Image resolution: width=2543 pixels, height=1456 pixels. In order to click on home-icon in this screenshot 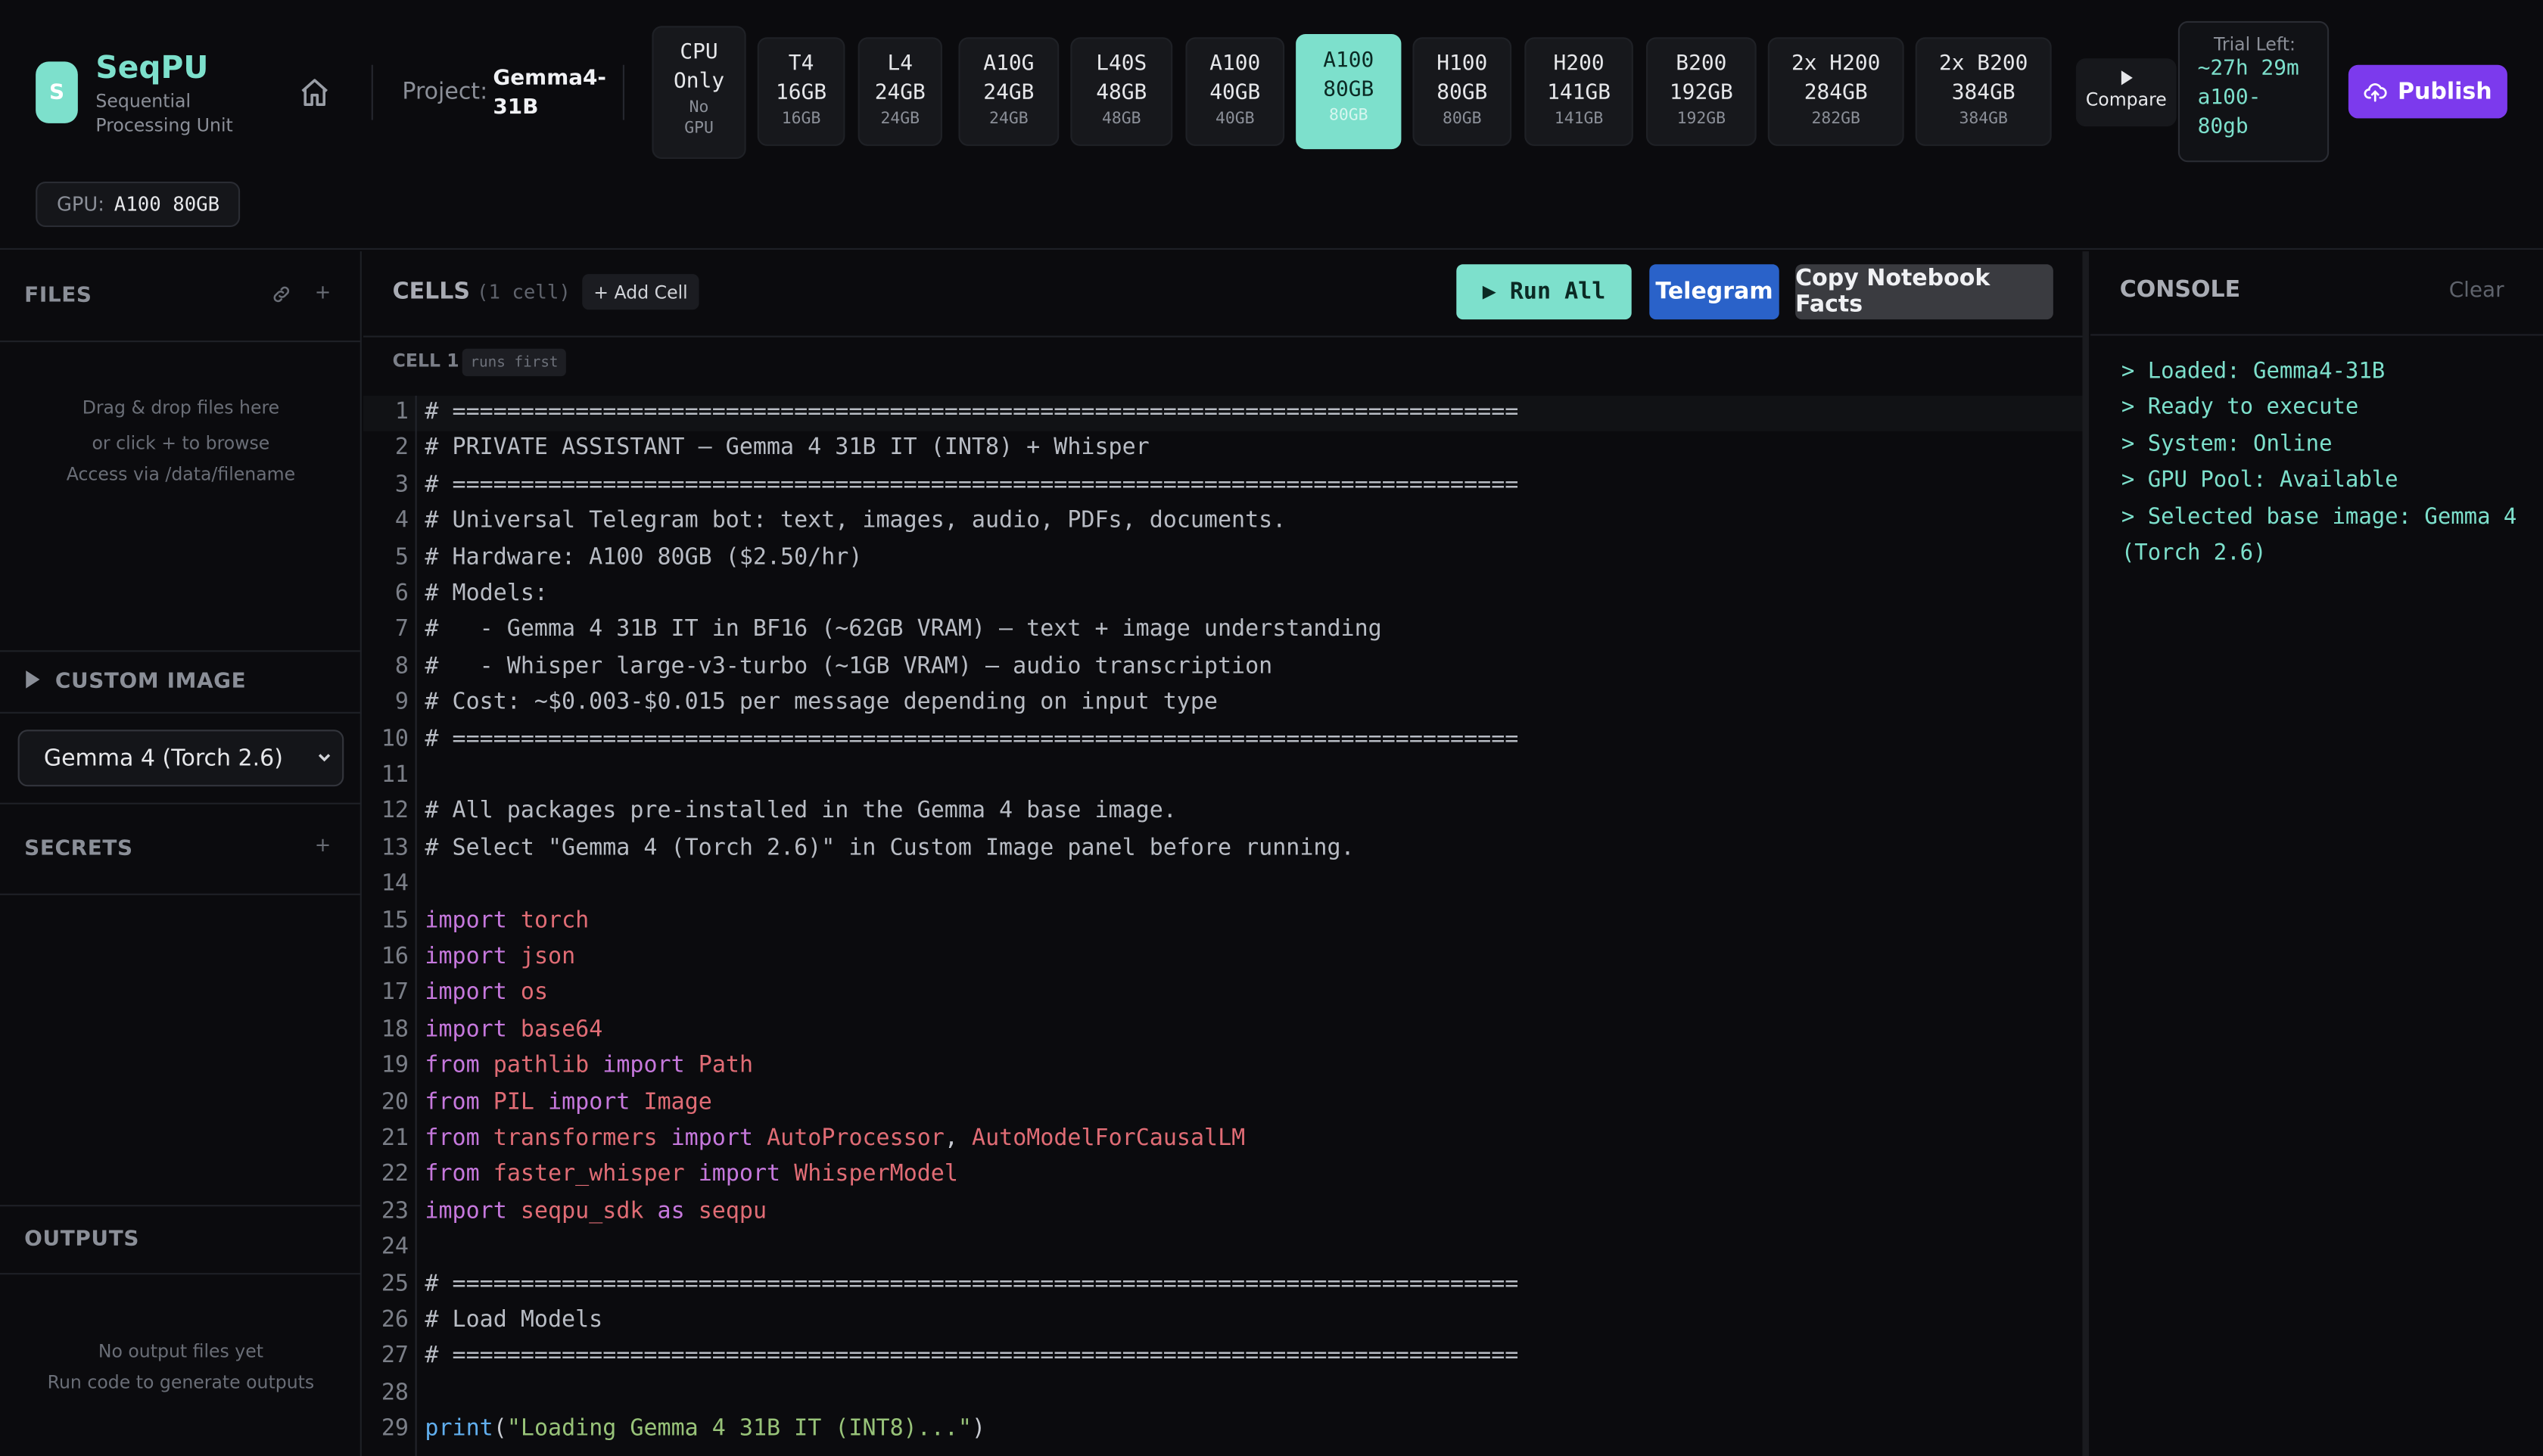, I will do `click(314, 93)`.